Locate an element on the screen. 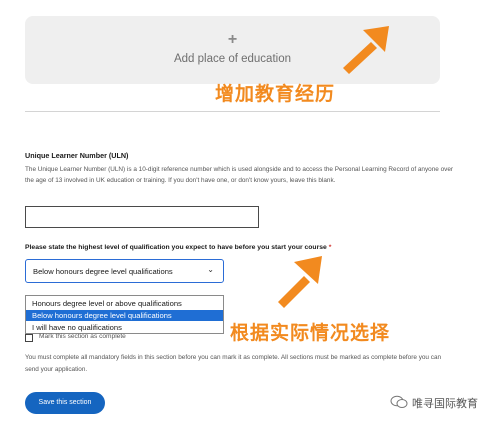  uln-input is located at coordinates (142, 217).